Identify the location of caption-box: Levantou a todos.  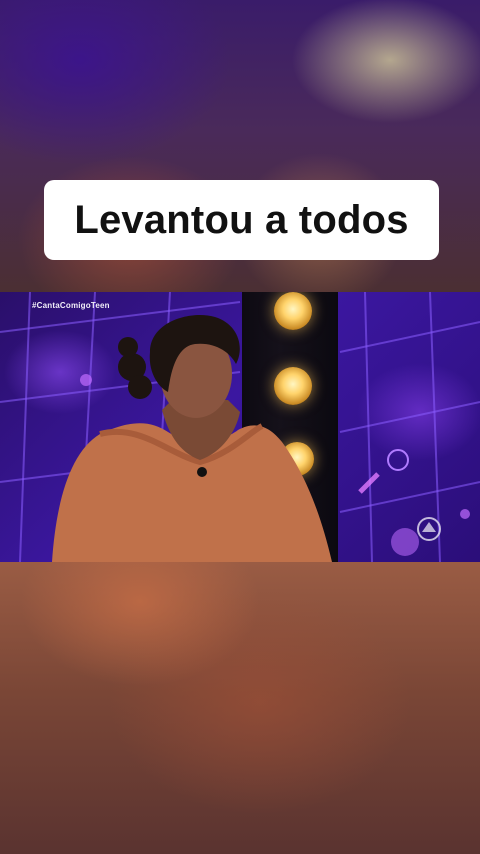
(241, 220).